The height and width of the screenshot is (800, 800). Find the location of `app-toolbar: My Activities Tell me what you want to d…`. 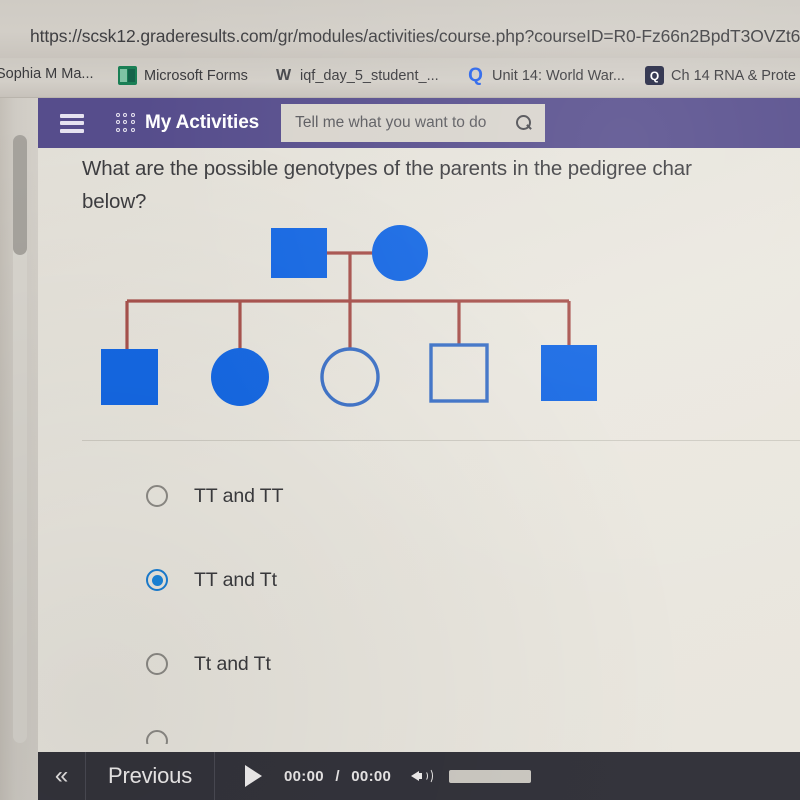

app-toolbar: My Activities Tell me what you want to d… is located at coordinates (419, 123).